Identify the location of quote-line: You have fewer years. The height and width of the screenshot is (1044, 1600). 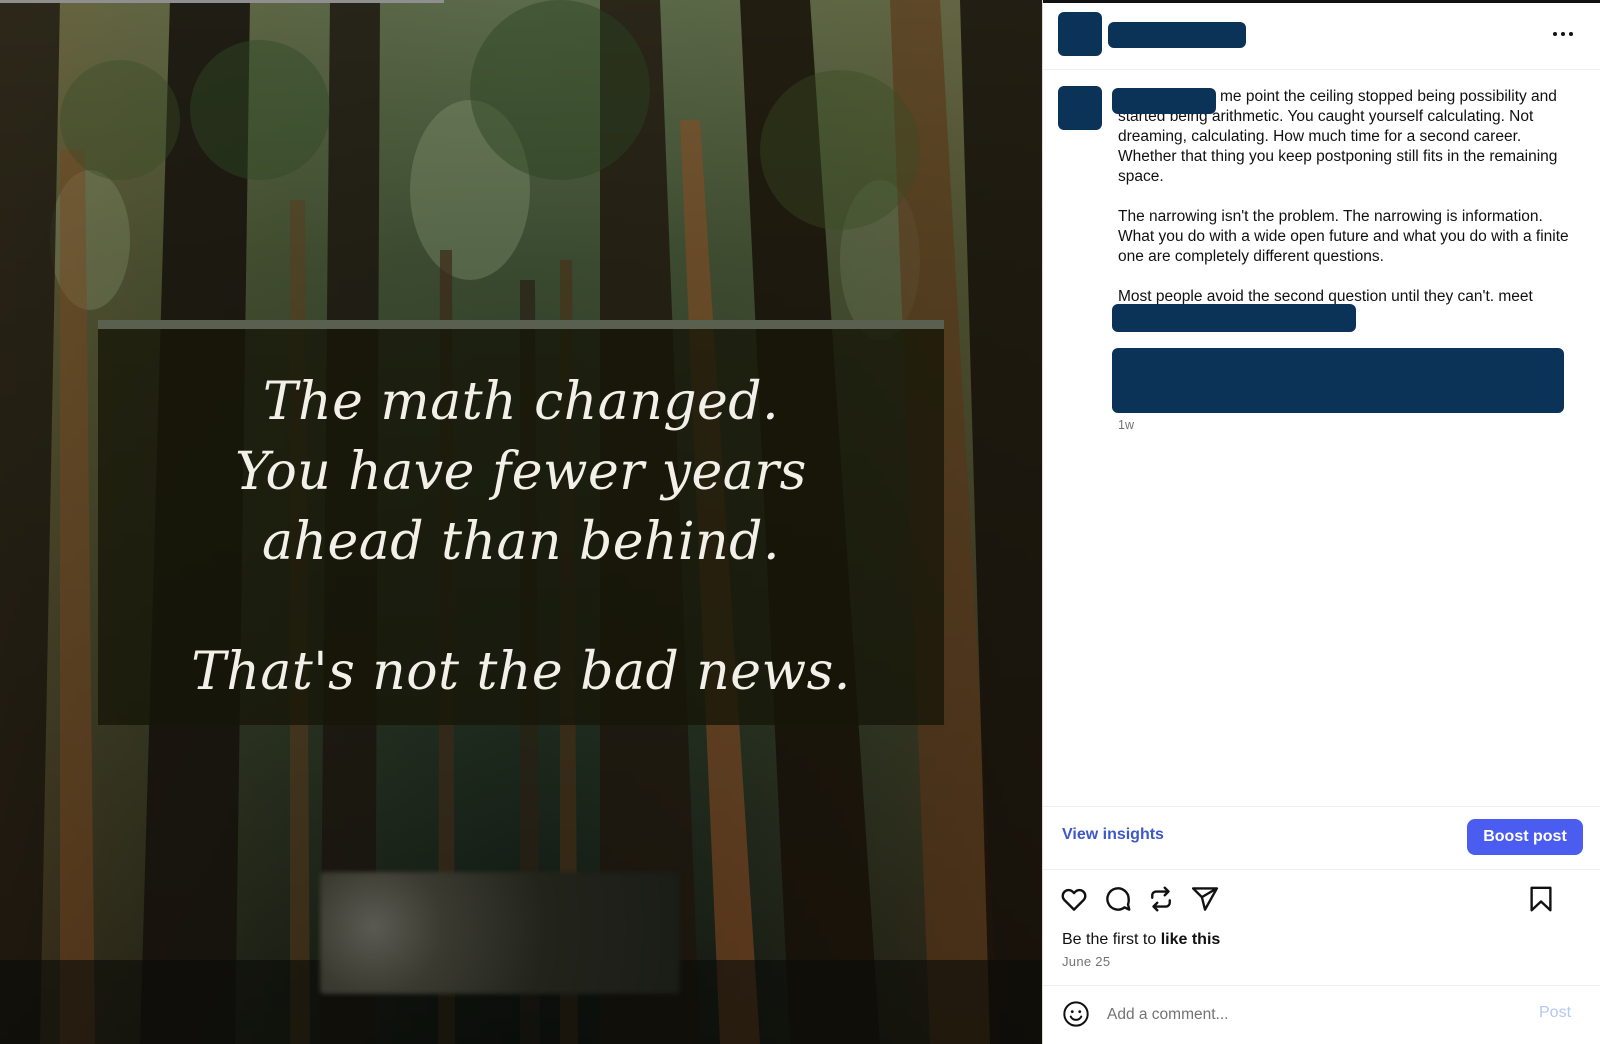
(521, 472).